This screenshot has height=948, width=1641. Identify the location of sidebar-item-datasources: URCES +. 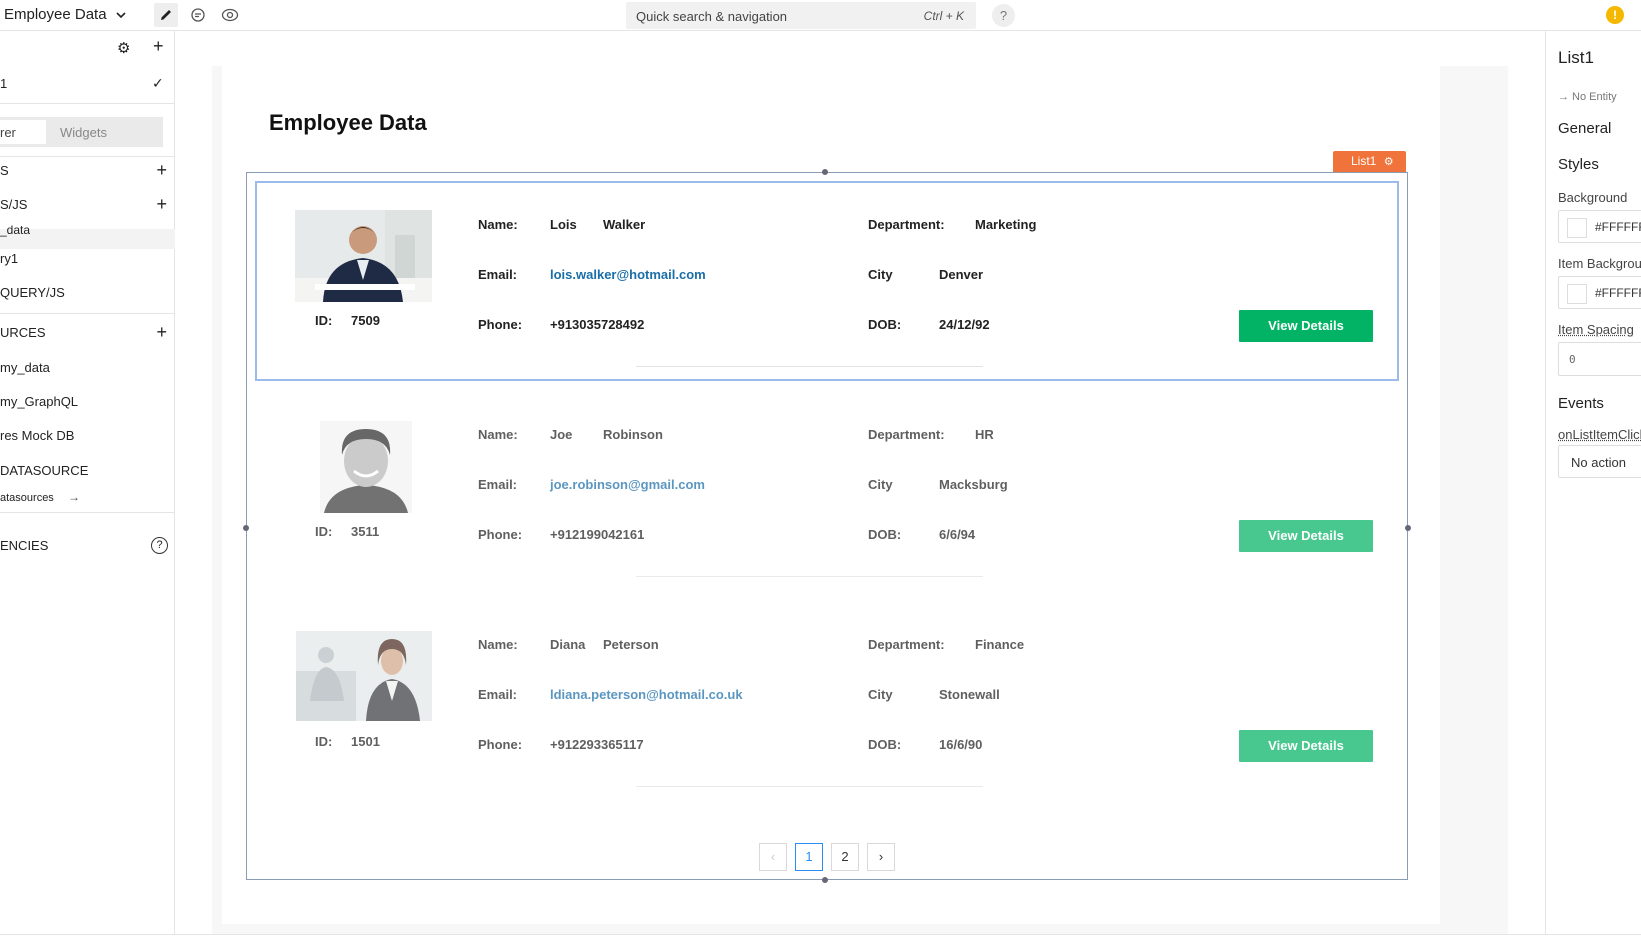
(87, 332).